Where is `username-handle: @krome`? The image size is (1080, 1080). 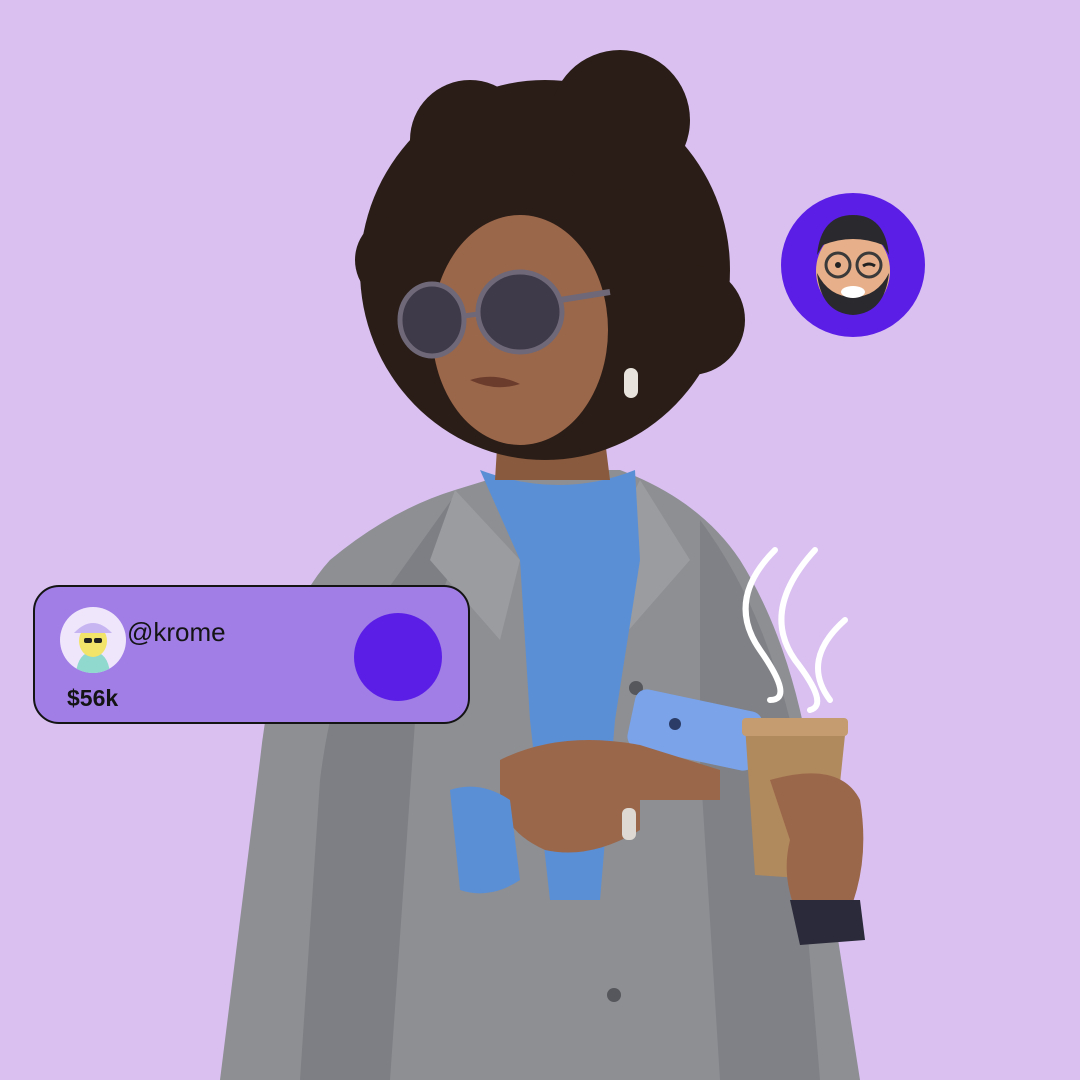 username-handle: @krome is located at coordinates (176, 632).